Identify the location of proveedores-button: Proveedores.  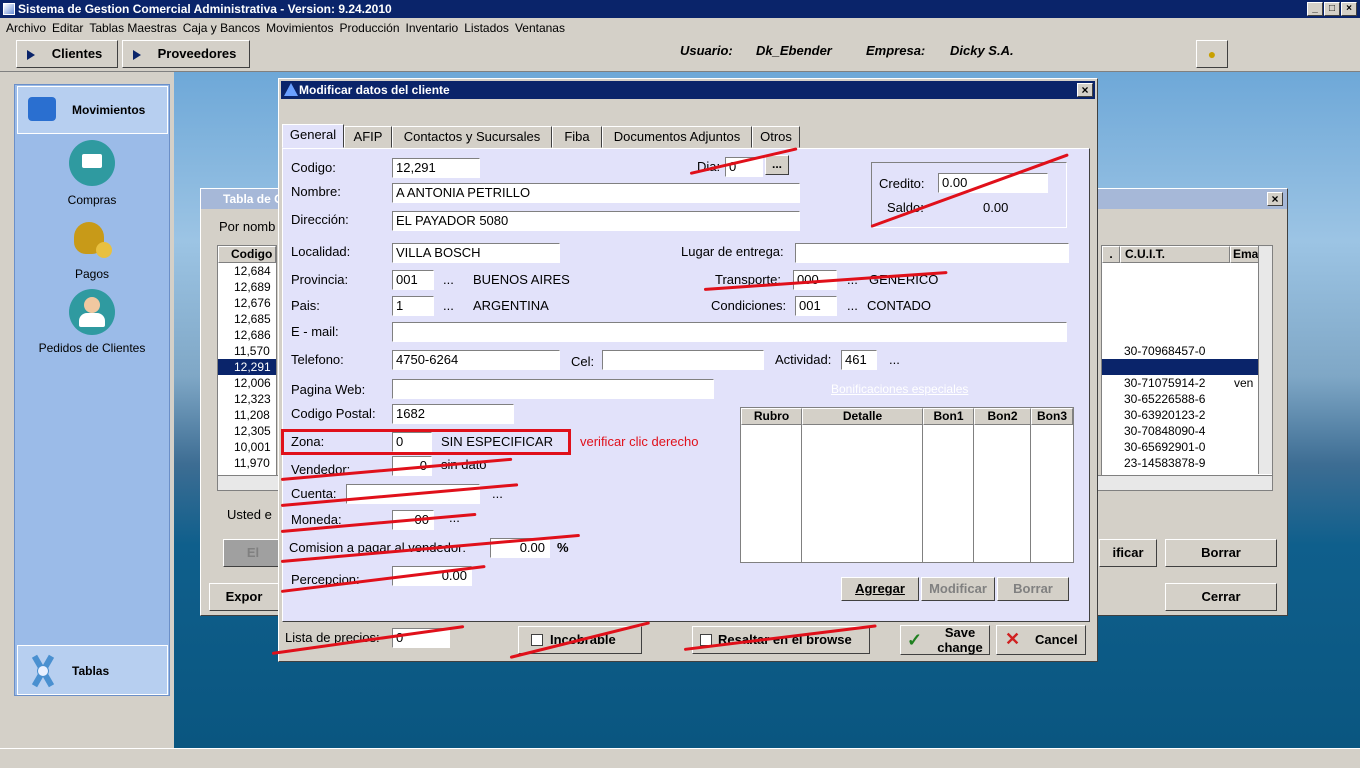
(186, 54).